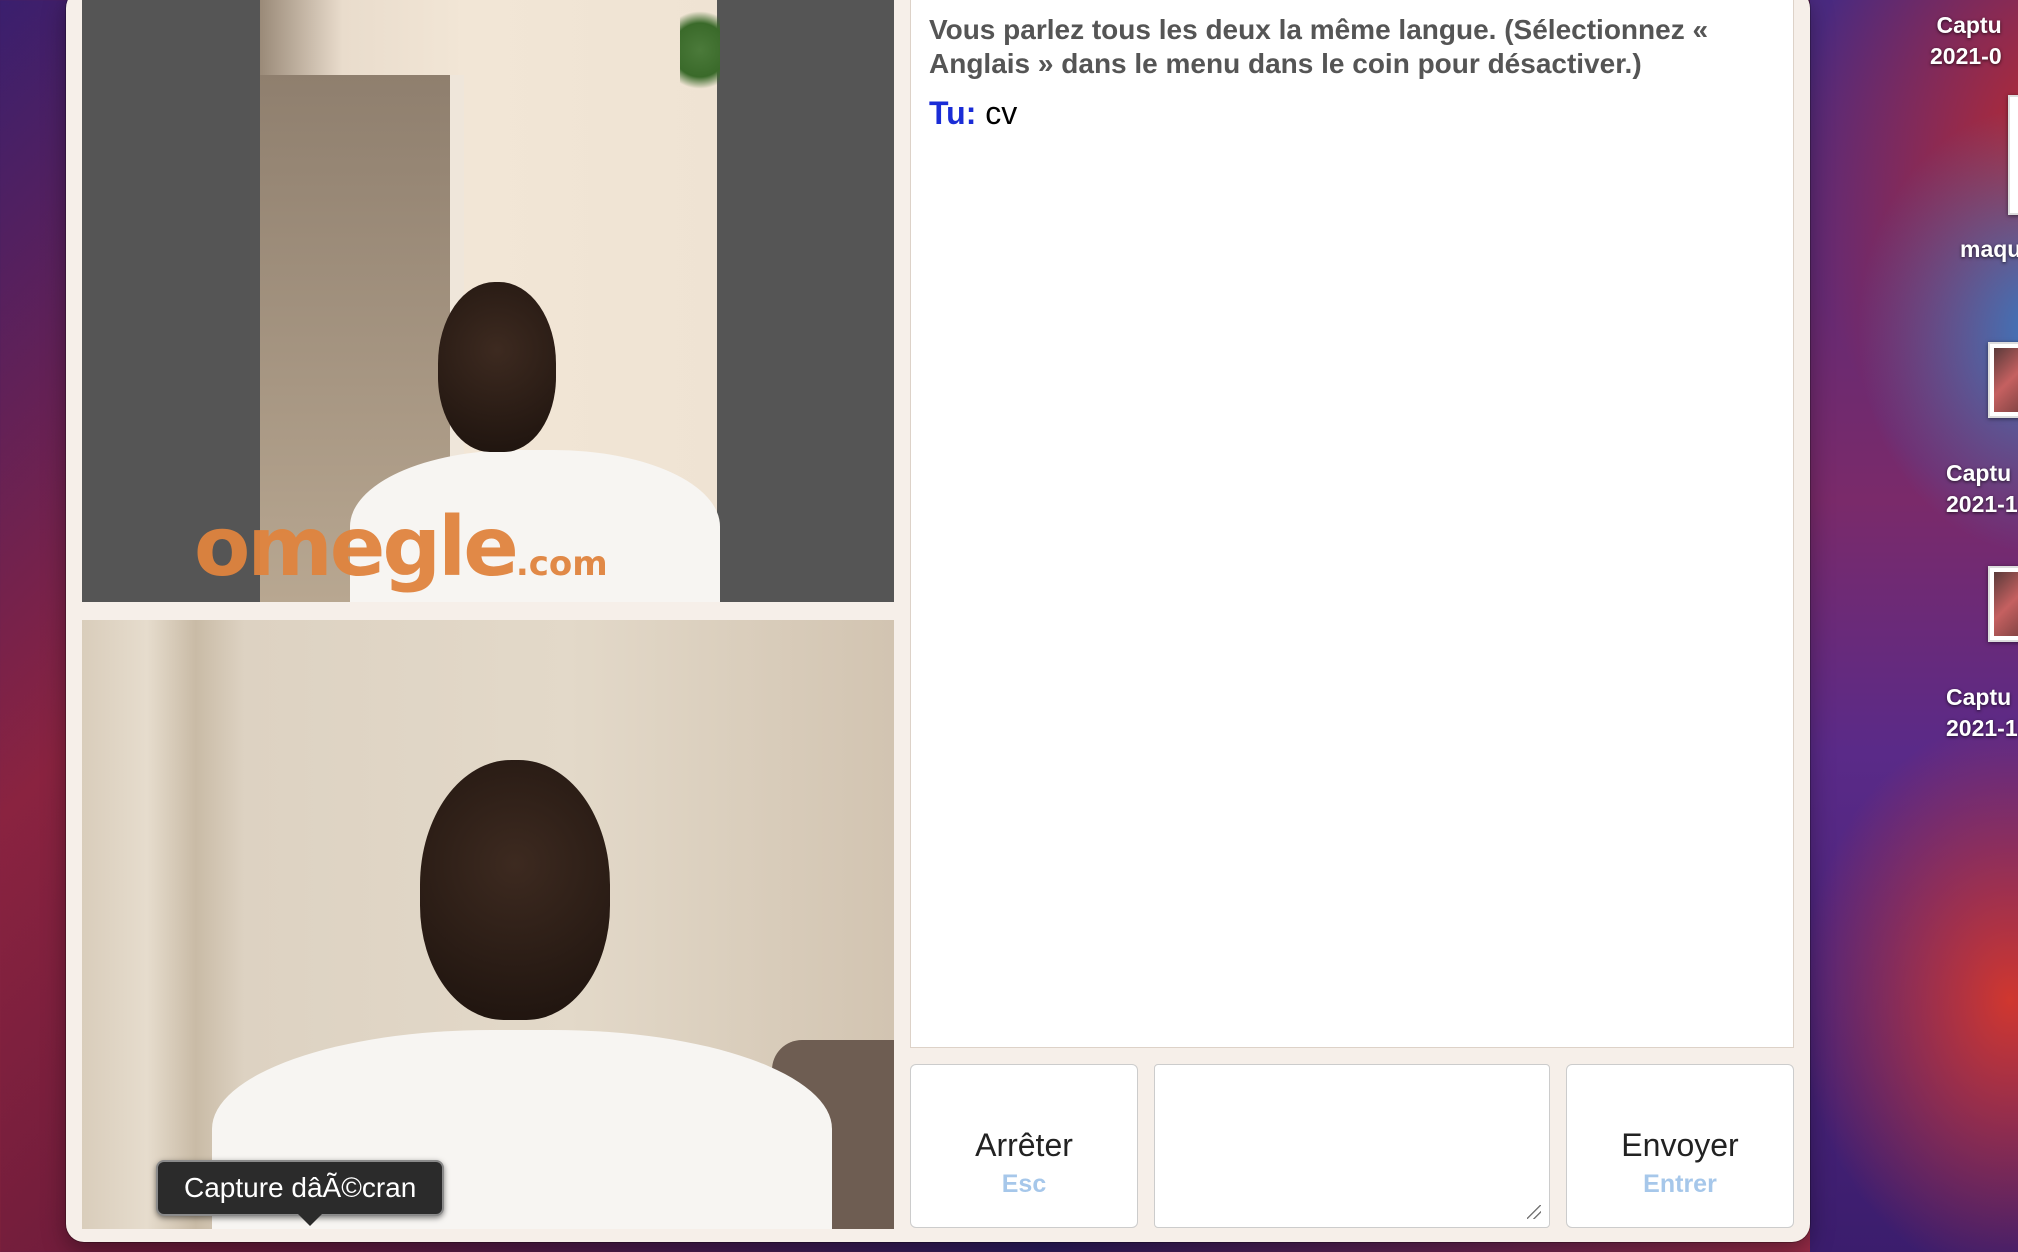 Image resolution: width=2018 pixels, height=1252 pixels. Describe the element at coordinates (1966, 41) in the screenshot. I see `desktop-file-label: Captu 2021-0` at that location.